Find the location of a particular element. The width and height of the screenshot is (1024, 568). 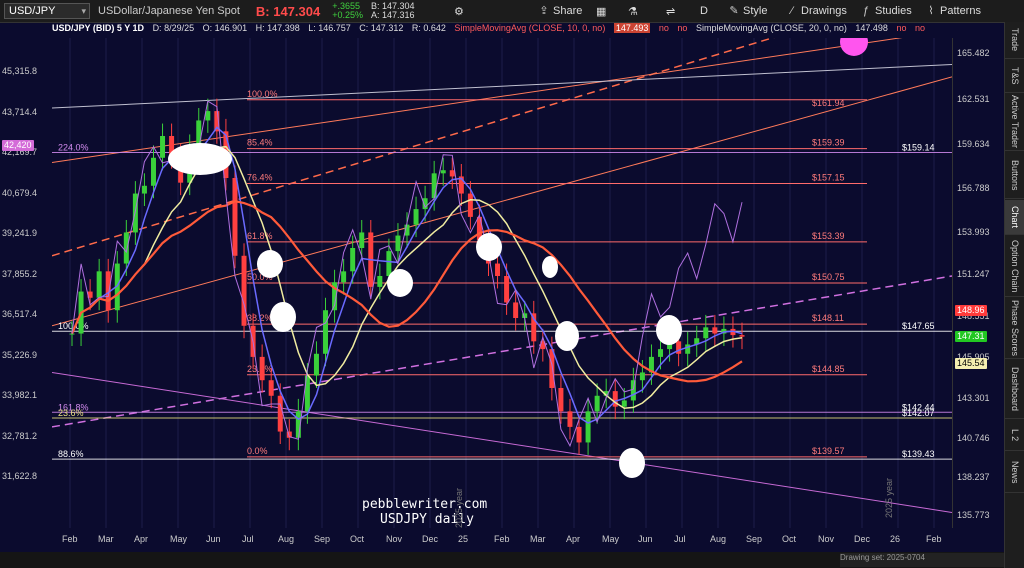

side-tab-phase-scores: Phase Scores is located at coordinates (1014, 328).